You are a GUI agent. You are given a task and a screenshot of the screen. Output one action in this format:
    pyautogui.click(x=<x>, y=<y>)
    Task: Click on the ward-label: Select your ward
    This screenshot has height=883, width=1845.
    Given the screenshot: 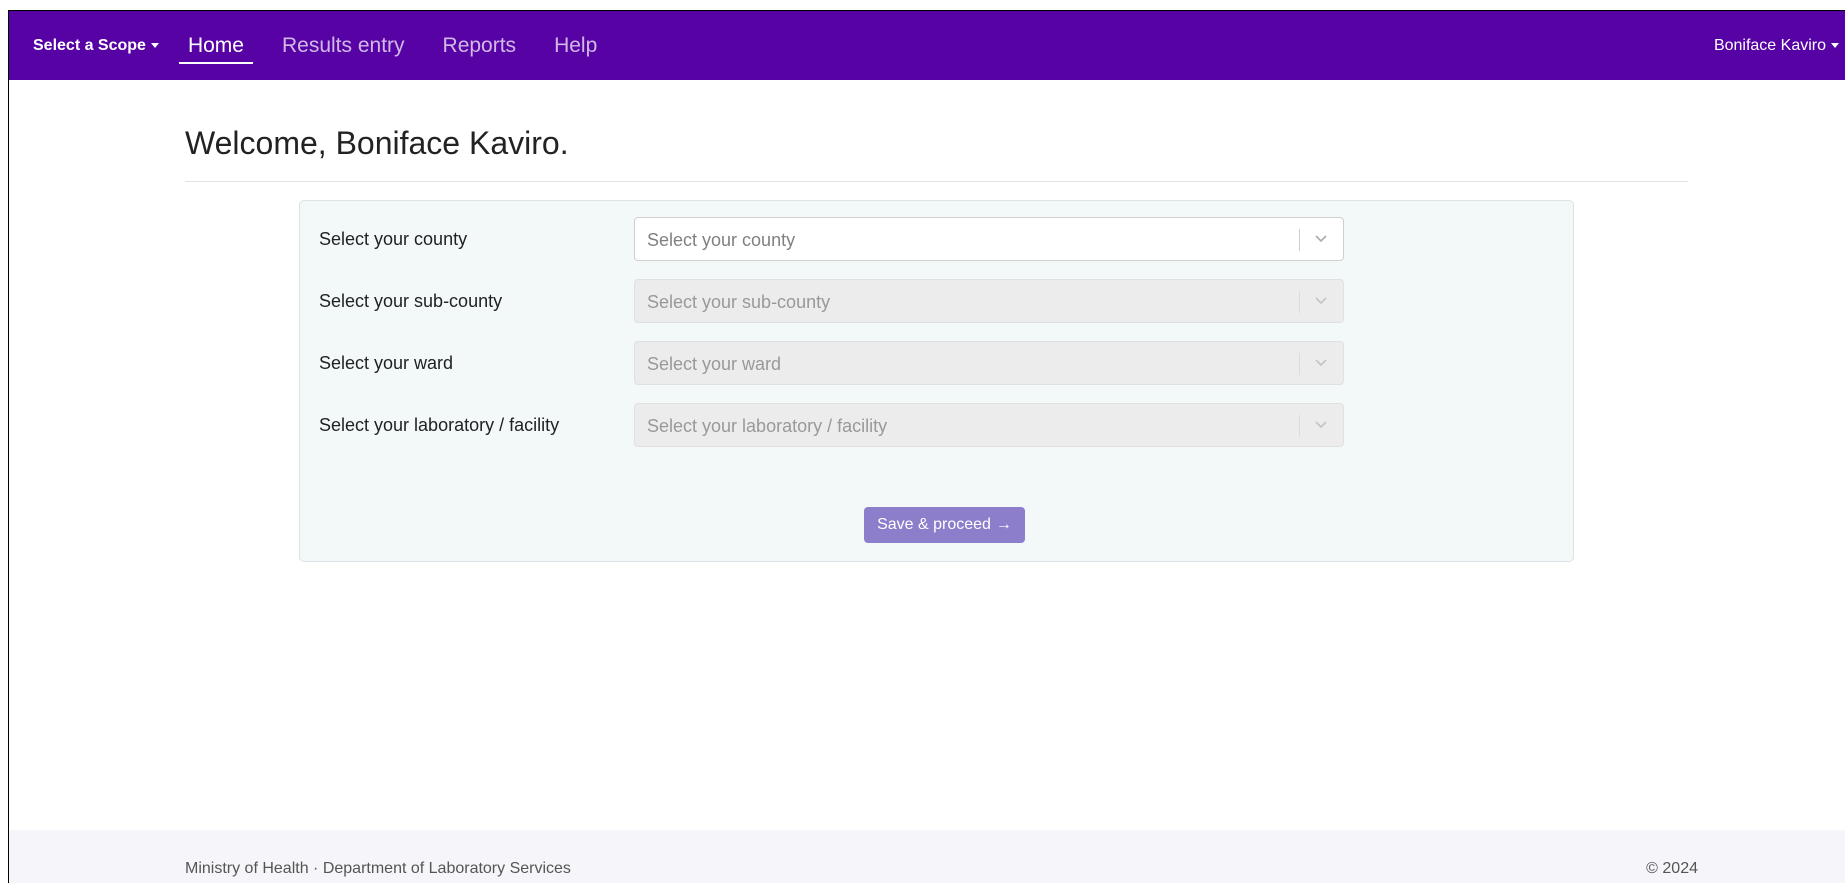 What is the action you would take?
    pyautogui.click(x=386, y=363)
    